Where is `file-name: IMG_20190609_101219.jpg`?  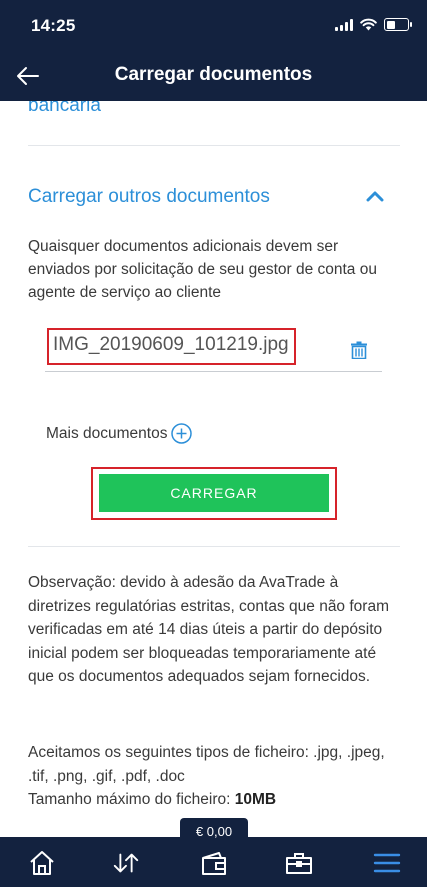
file-name: IMG_20190609_101219.jpg is located at coordinates (171, 346).